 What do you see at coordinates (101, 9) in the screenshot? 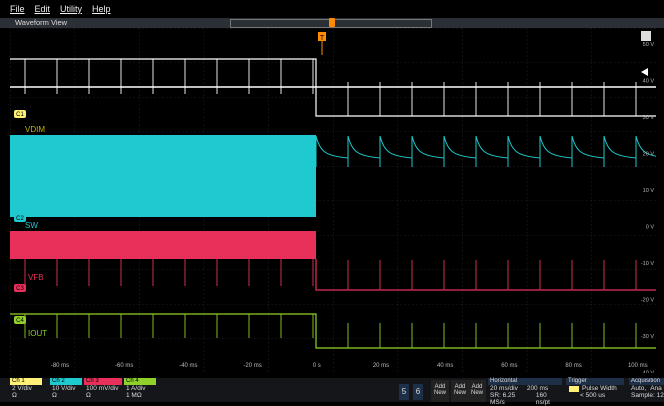
I see `menu-help: Help` at bounding box center [101, 9].